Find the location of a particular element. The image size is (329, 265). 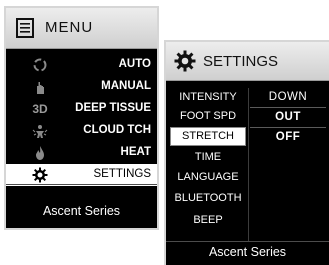

settings-title: SETTINGS is located at coordinates (241, 61).